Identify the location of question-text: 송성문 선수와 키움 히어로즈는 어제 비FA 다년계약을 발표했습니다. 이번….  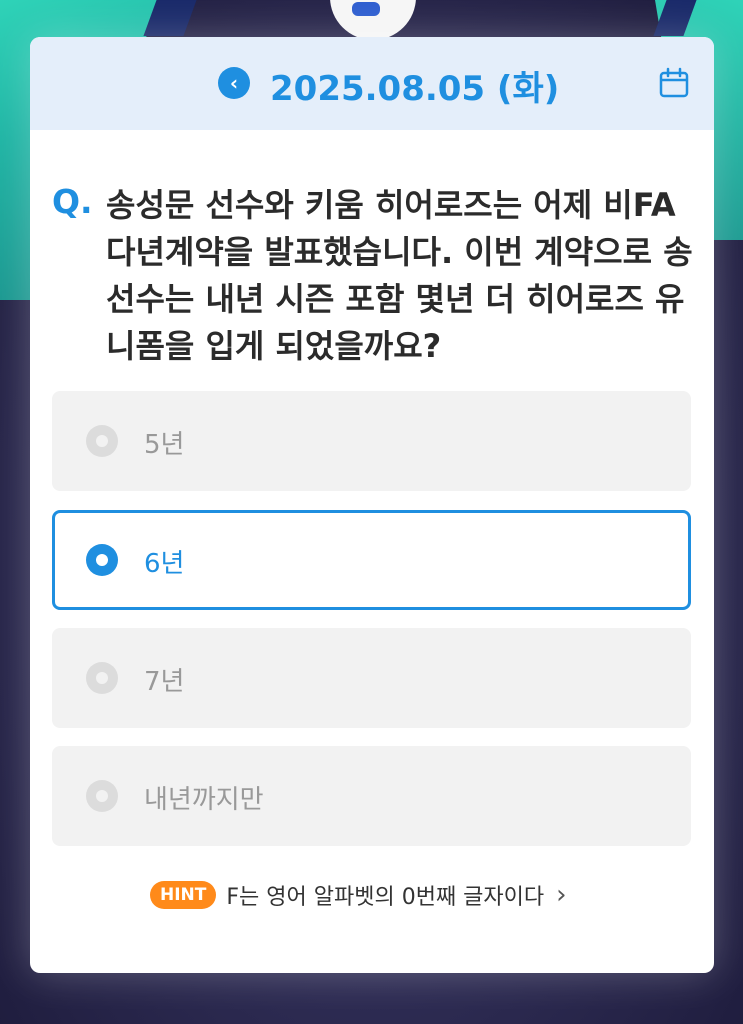
(399, 275).